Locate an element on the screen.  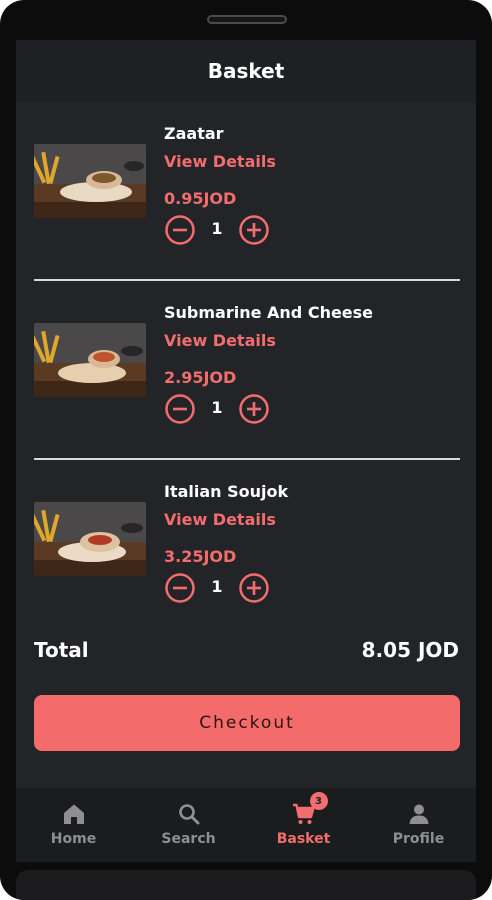
nav-item-basket: 3 Basket is located at coordinates (303, 825).